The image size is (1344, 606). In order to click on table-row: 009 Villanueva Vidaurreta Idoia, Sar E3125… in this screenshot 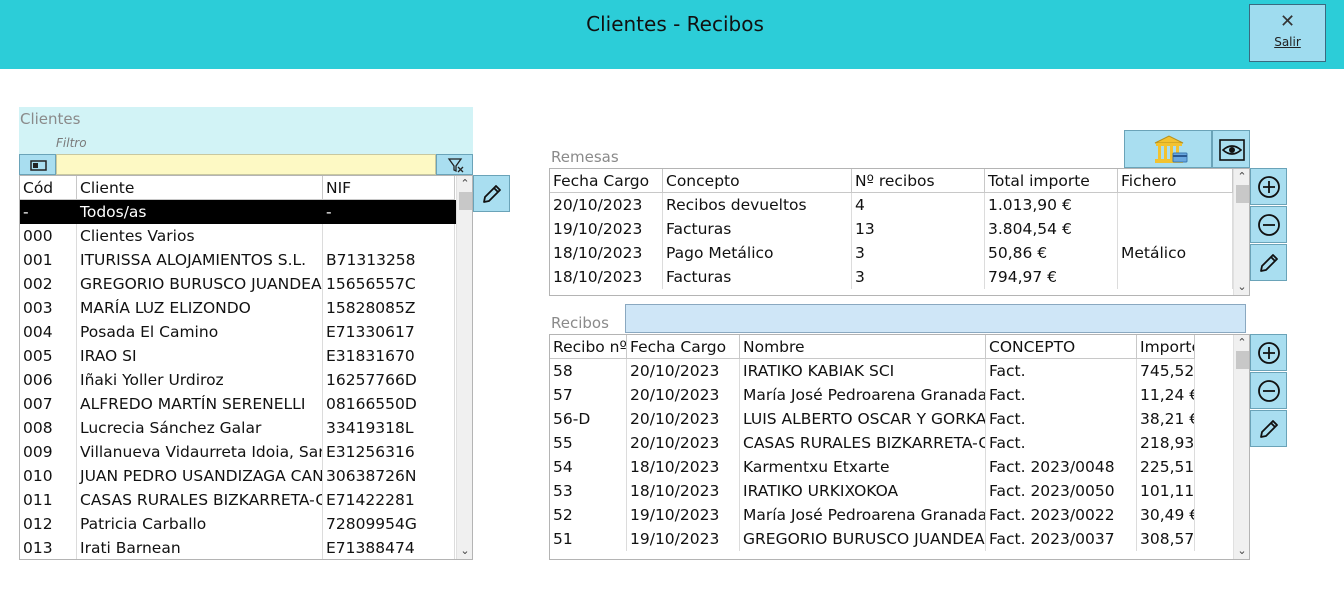, I will do `click(238, 452)`.